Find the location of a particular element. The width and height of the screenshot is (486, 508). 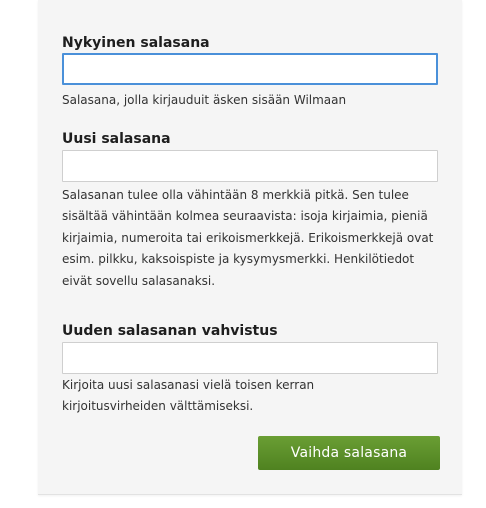

current-password-label: Nykyinen salasana is located at coordinates (136, 43).